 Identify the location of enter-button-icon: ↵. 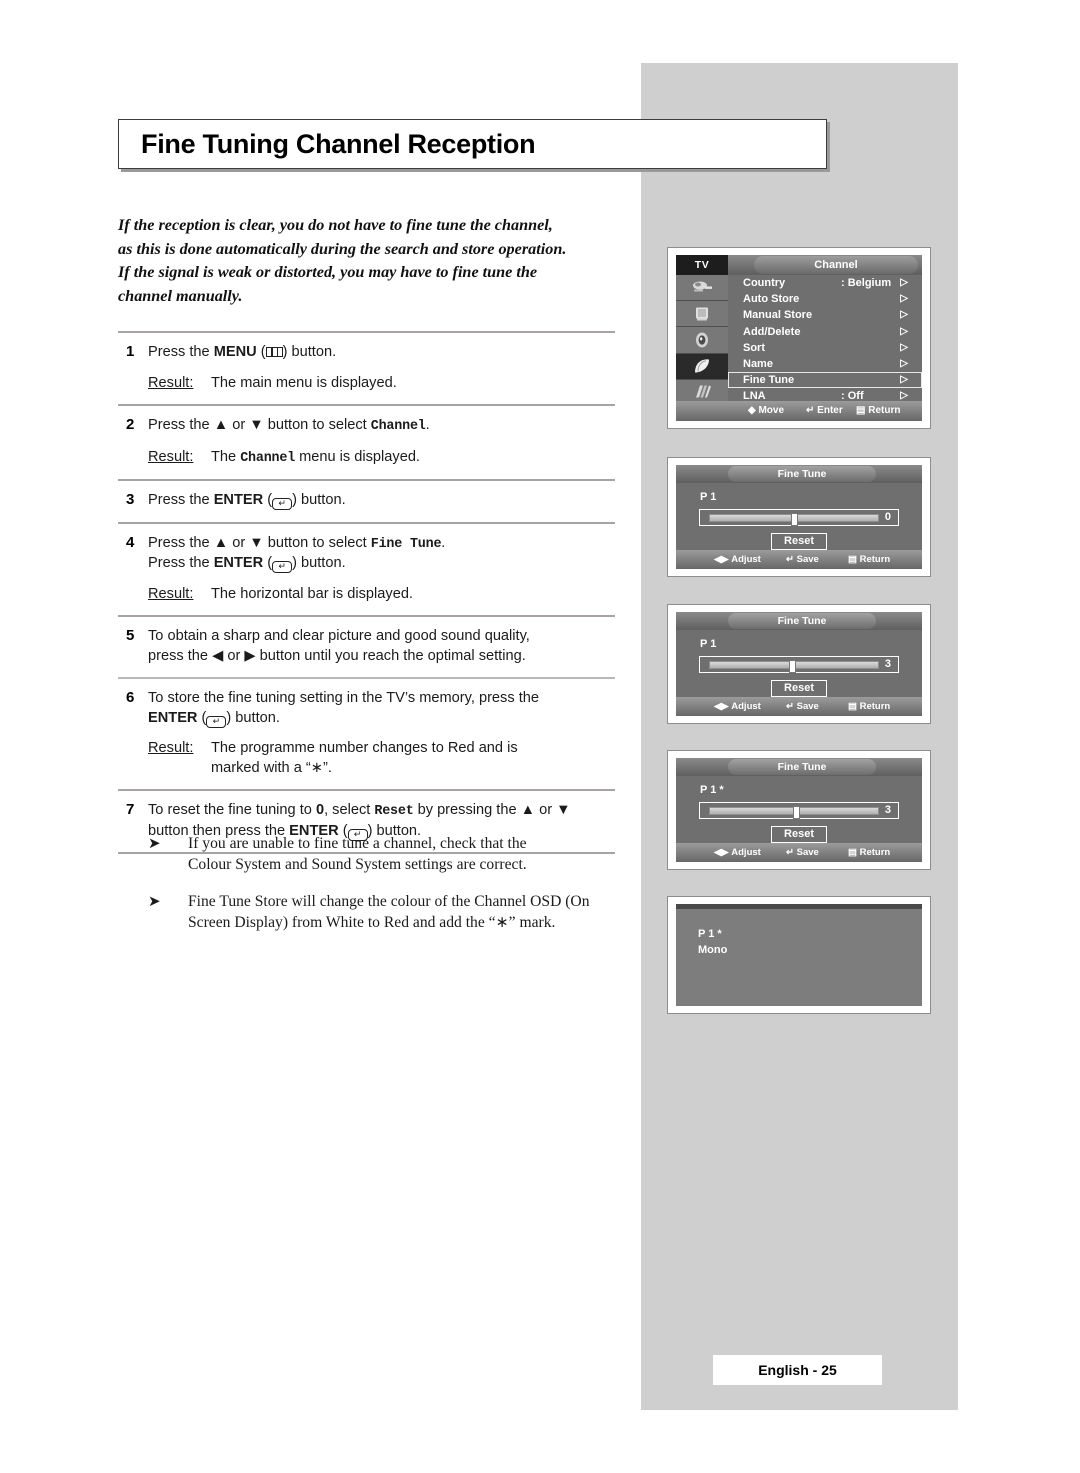
(282, 567).